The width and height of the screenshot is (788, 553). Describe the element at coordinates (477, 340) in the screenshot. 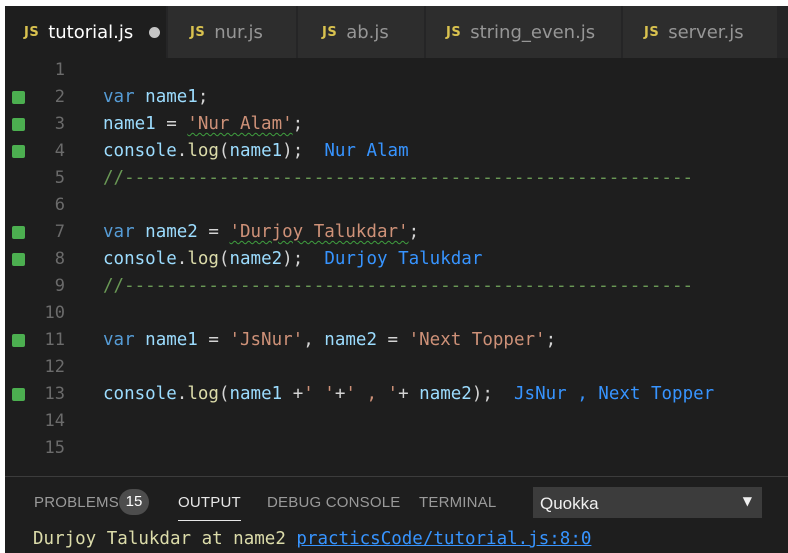

I see `token: 'Next Topper'` at that location.